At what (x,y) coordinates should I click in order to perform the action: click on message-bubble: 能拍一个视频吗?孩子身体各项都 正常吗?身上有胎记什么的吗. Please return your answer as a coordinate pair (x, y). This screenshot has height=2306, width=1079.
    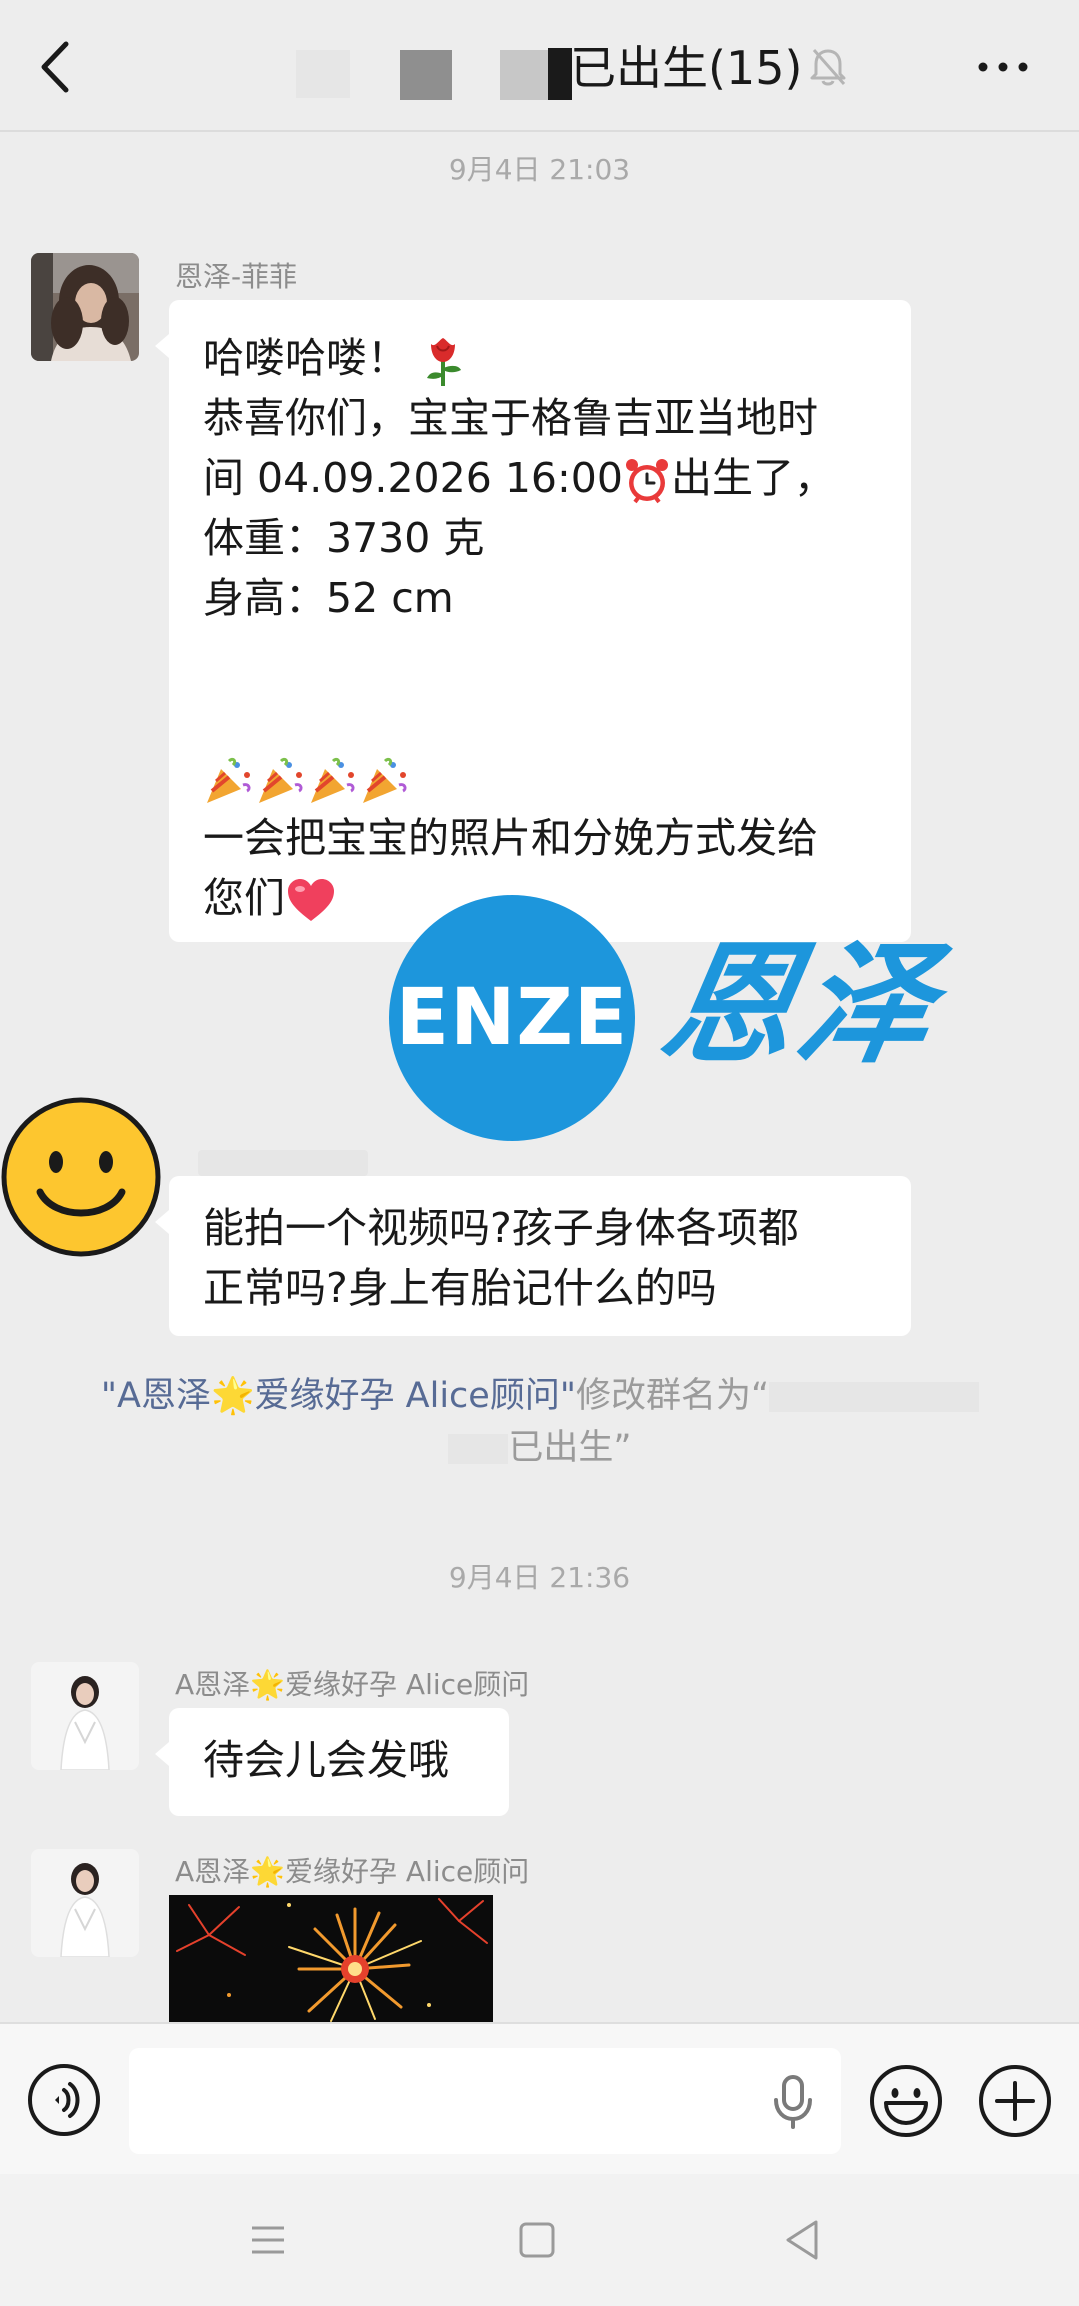
    Looking at the image, I should click on (533, 1256).